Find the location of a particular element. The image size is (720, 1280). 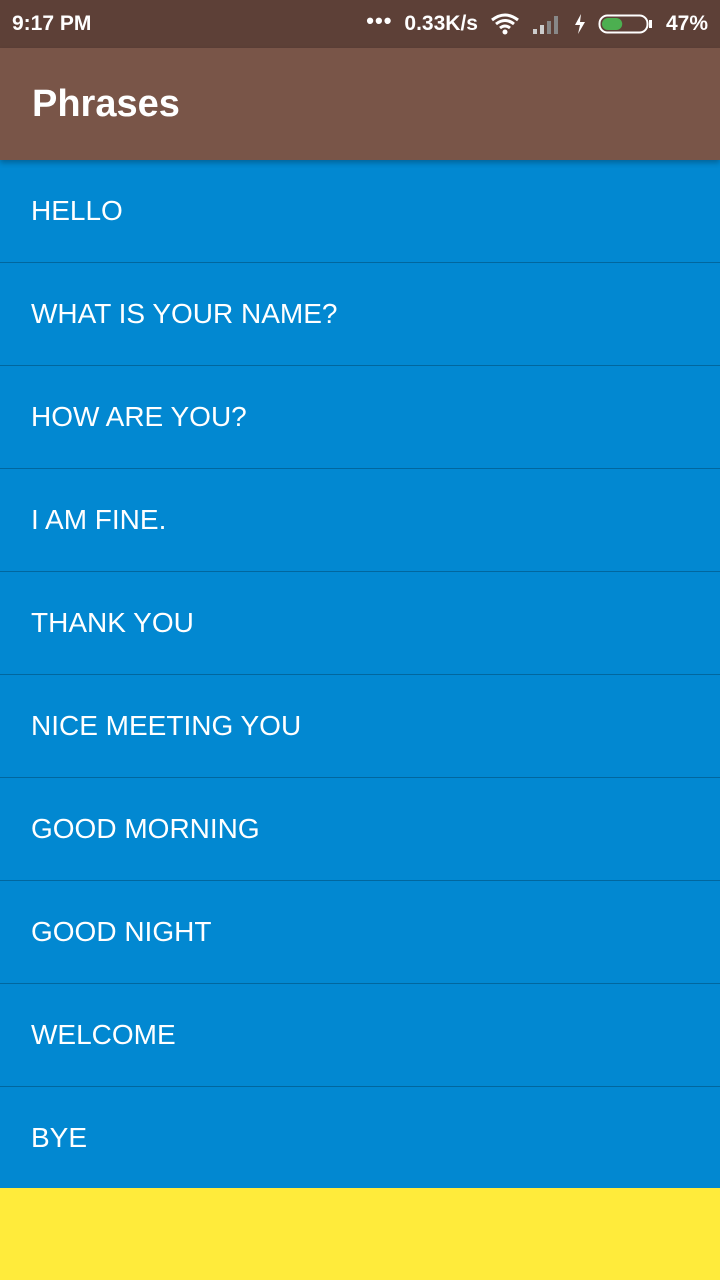

phrase-label: BYE is located at coordinates (59, 1137).